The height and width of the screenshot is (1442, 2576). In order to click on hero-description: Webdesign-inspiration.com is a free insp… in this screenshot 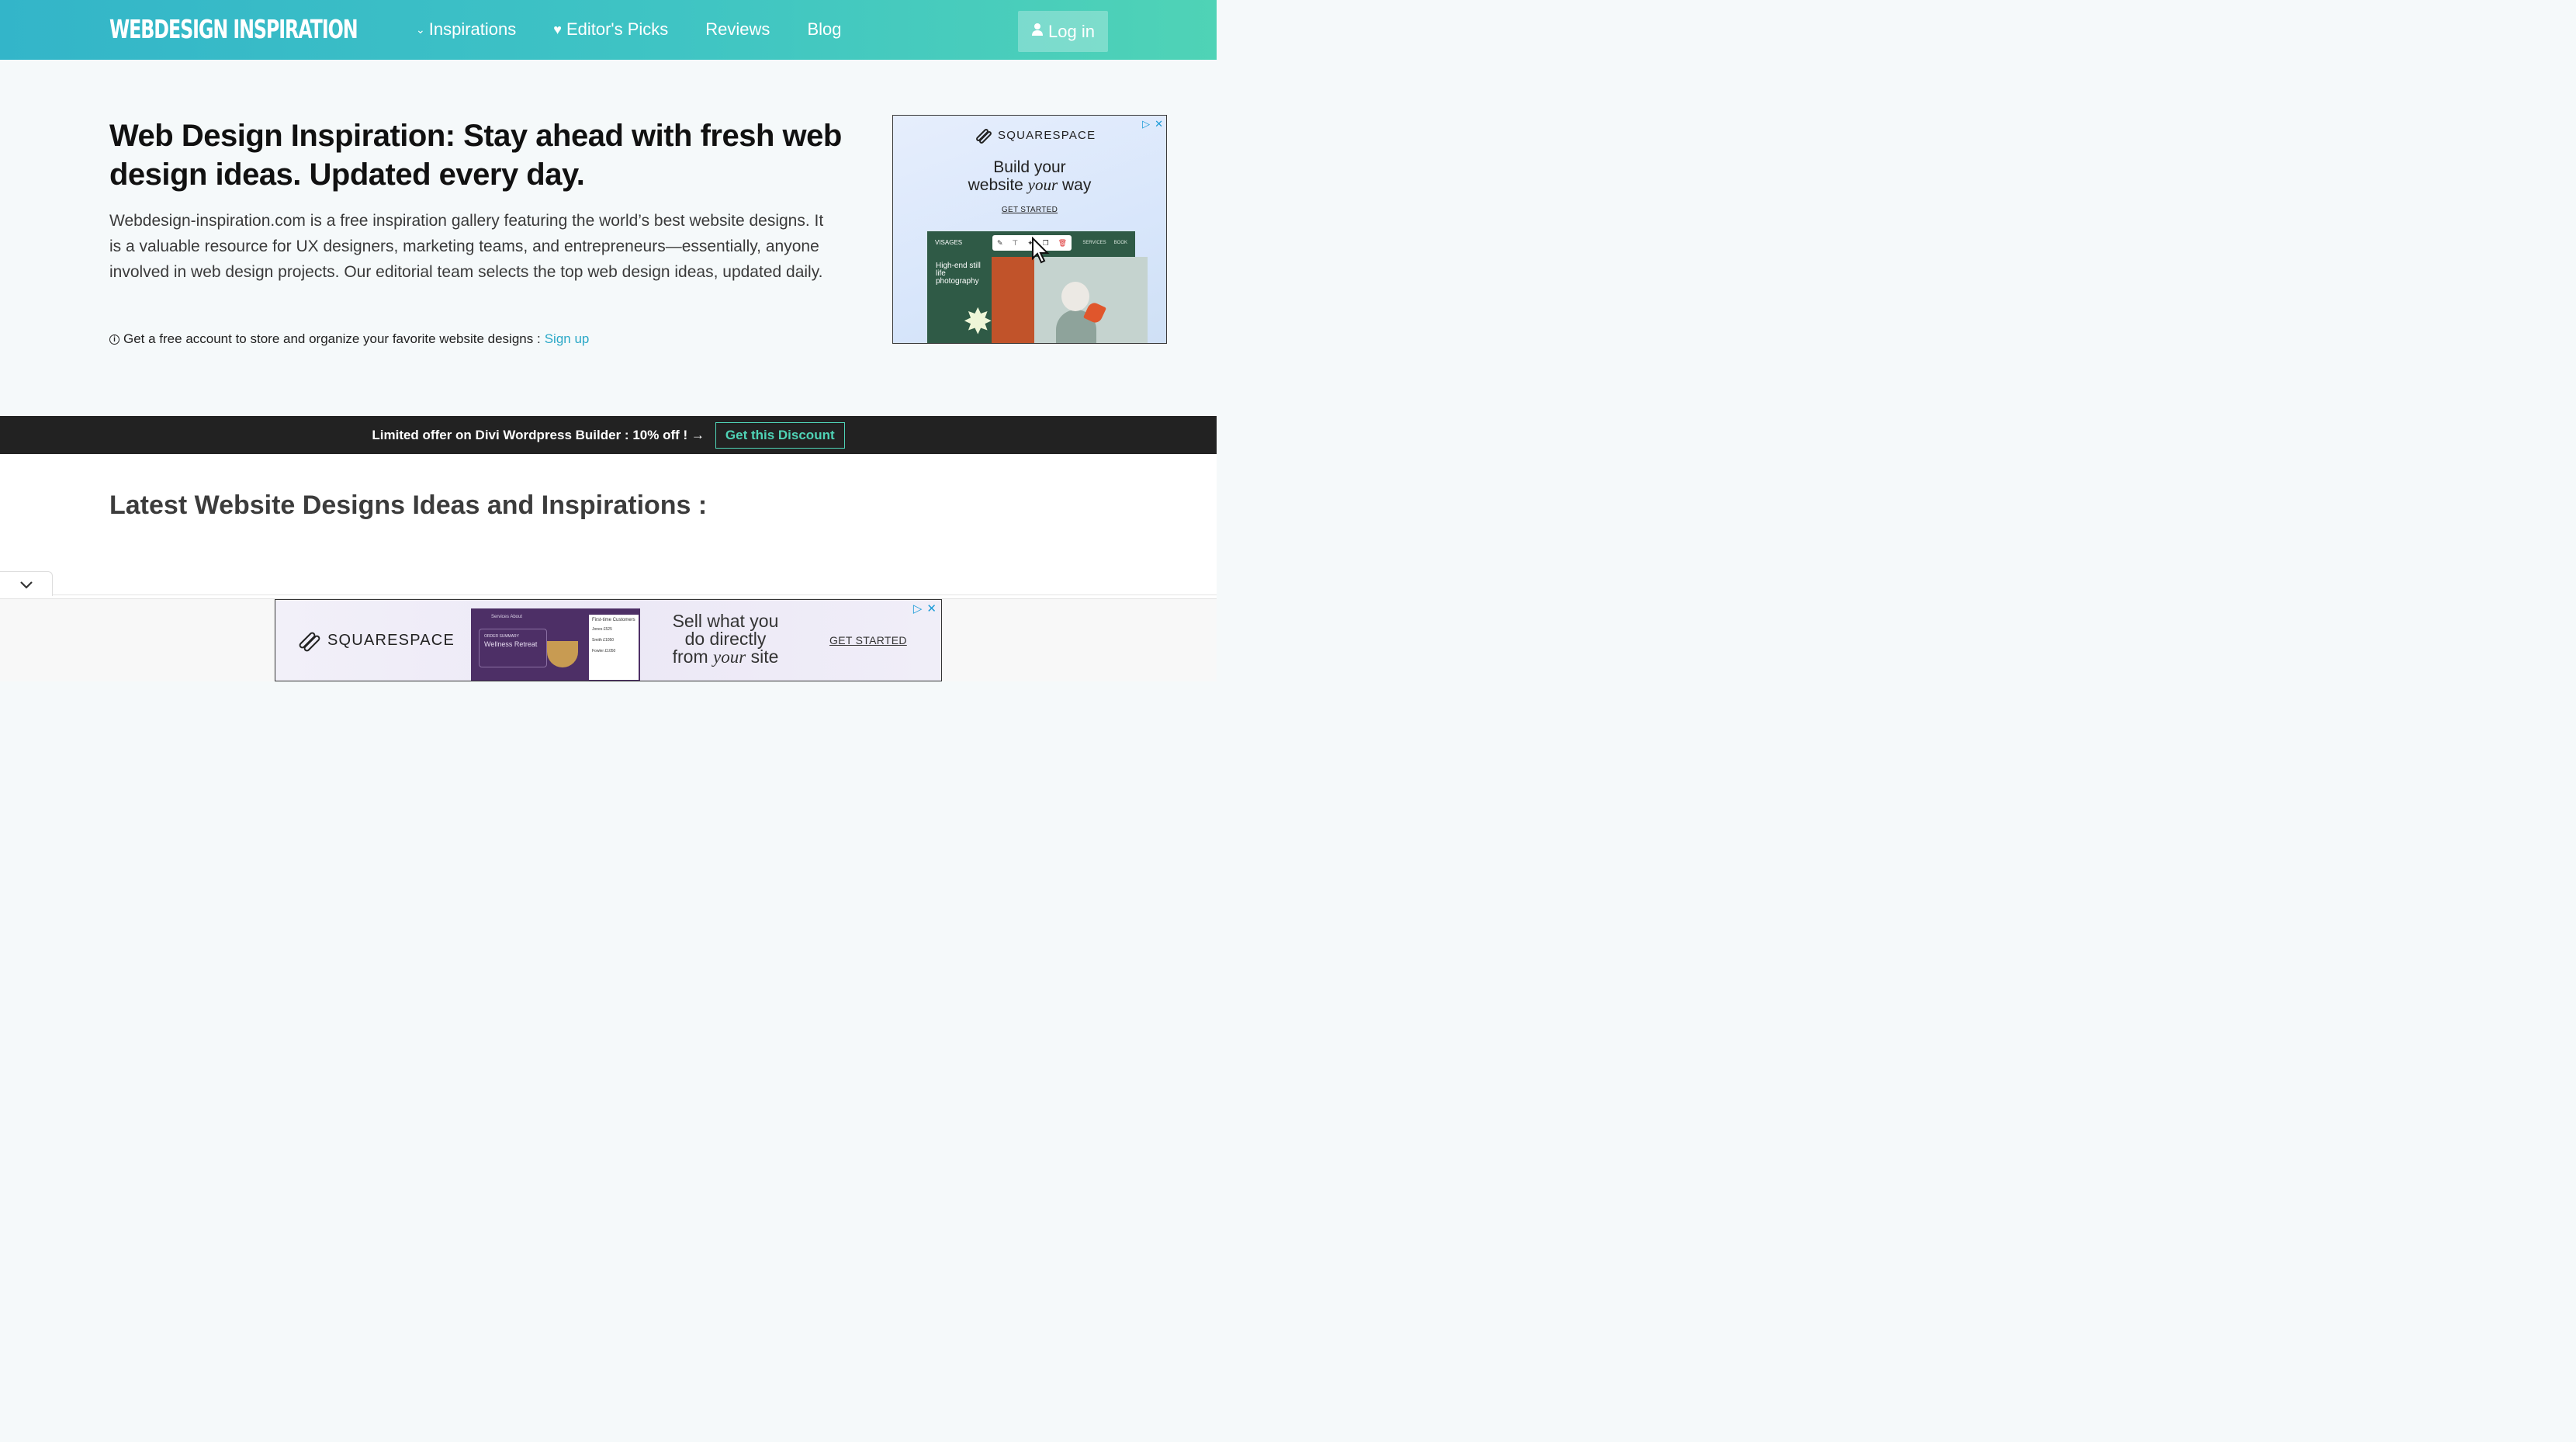, I will do `click(466, 246)`.